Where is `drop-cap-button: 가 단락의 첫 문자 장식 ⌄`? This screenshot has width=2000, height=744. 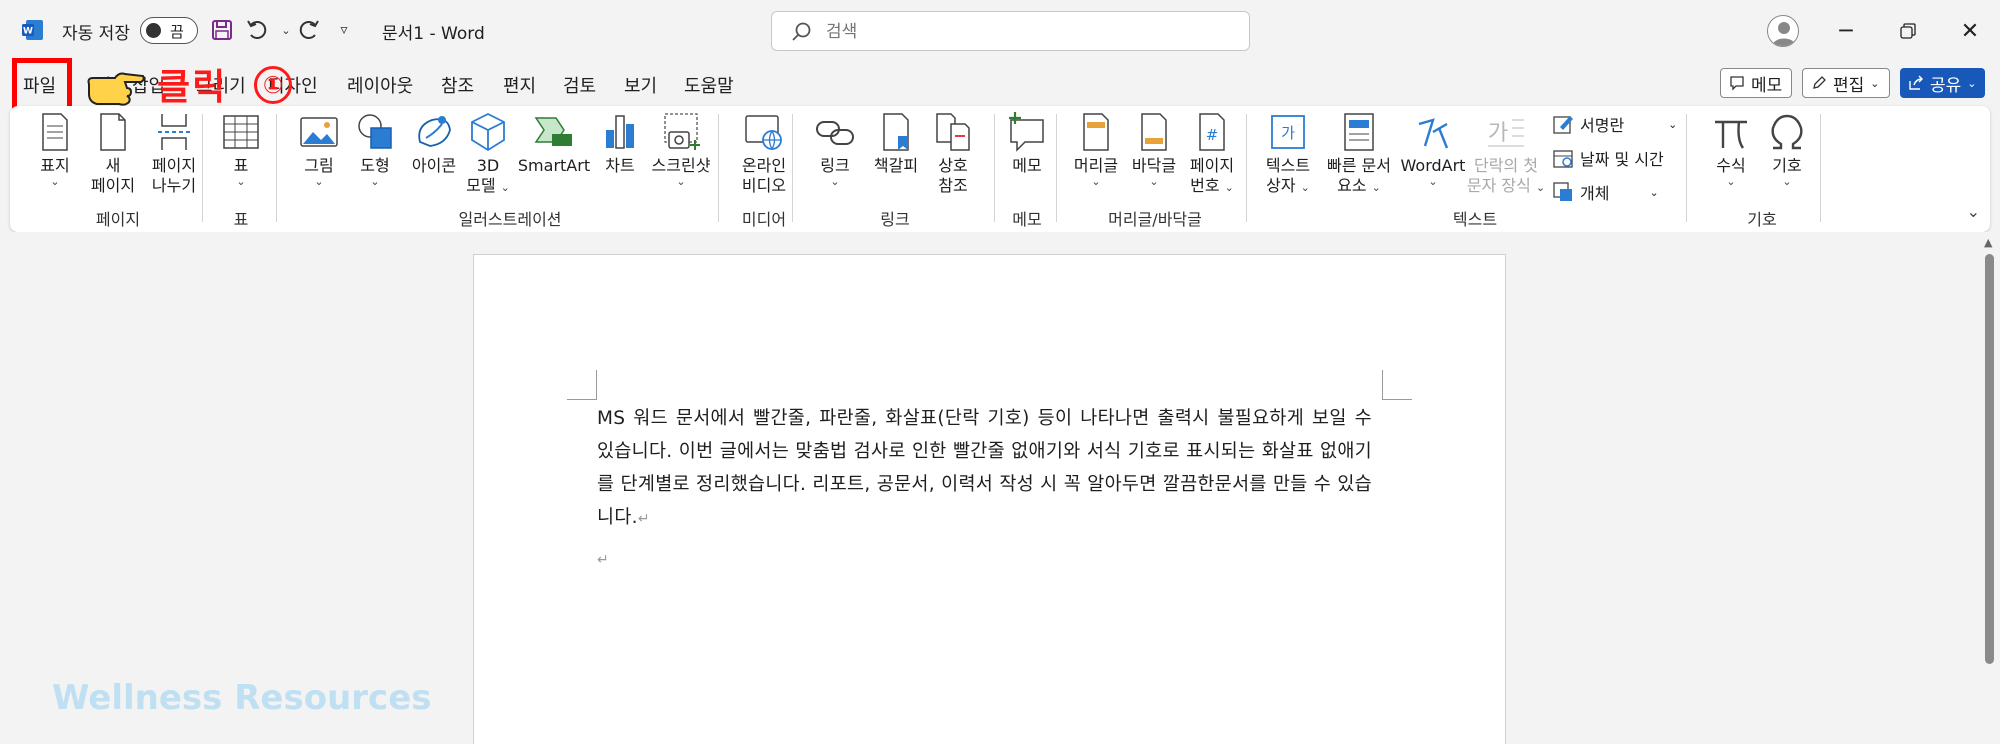
drop-cap-button: 가 단락의 첫 문자 장식 ⌄ is located at coordinates (1506, 153).